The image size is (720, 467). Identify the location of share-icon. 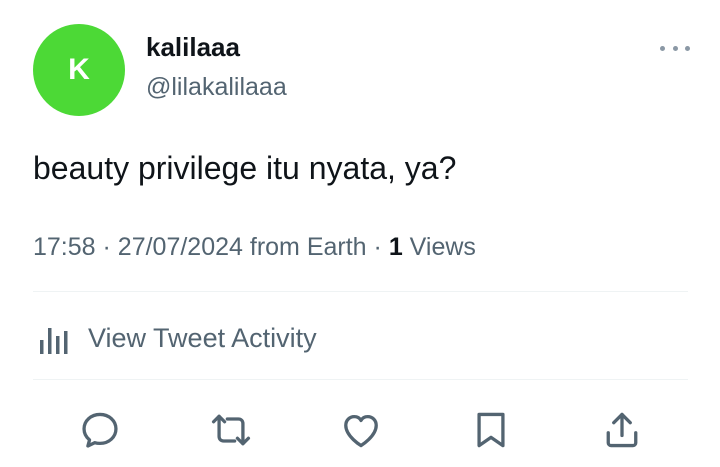
(622, 430).